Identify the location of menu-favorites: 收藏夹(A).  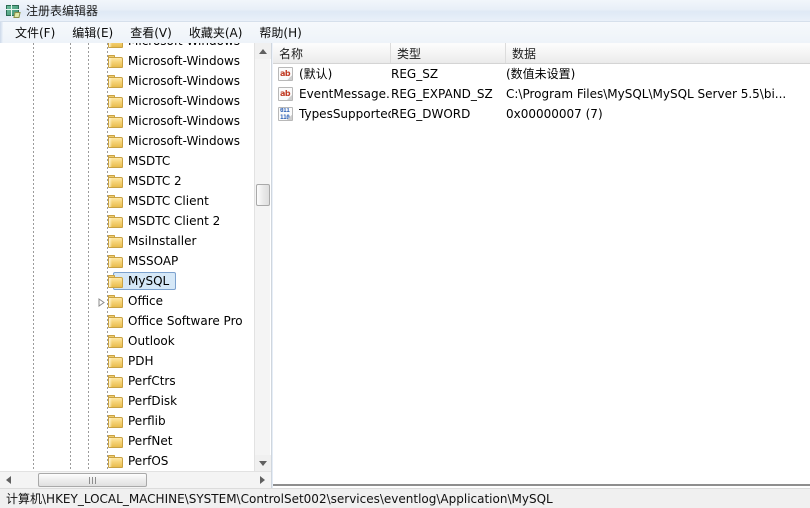
(216, 33).